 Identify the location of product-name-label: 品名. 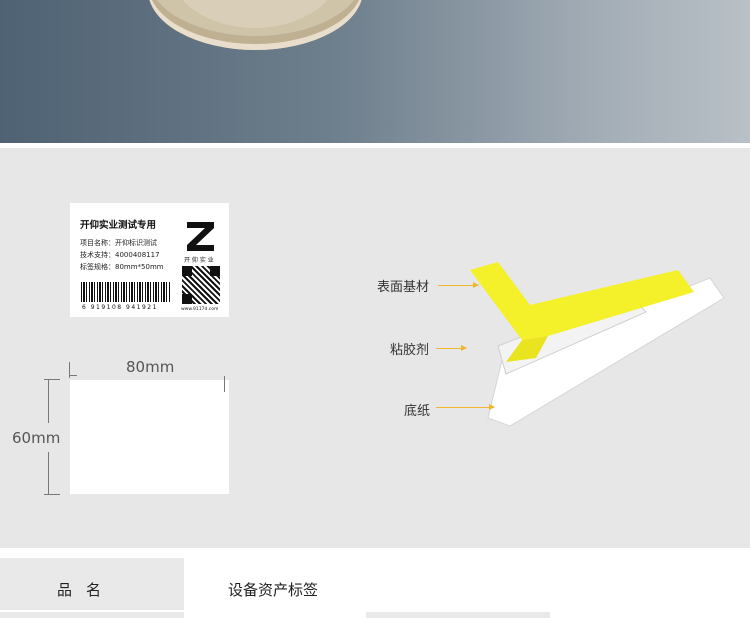
(86, 590).